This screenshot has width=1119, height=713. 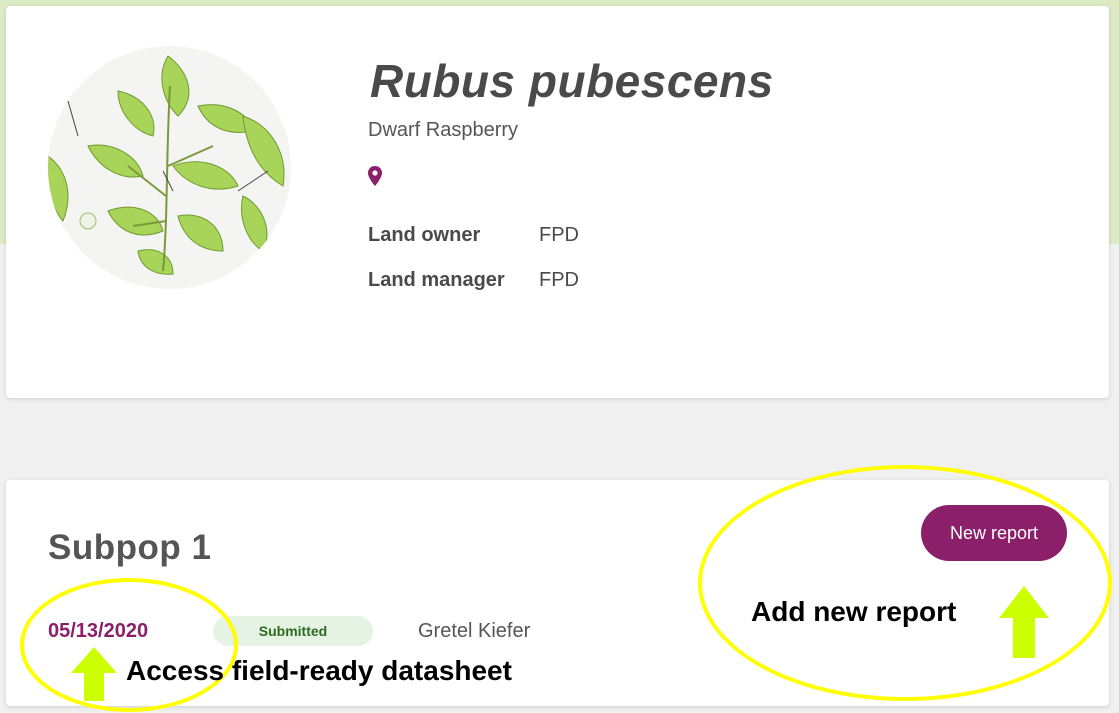 I want to click on annotation-add-report-text: Add new report, so click(x=854, y=611).